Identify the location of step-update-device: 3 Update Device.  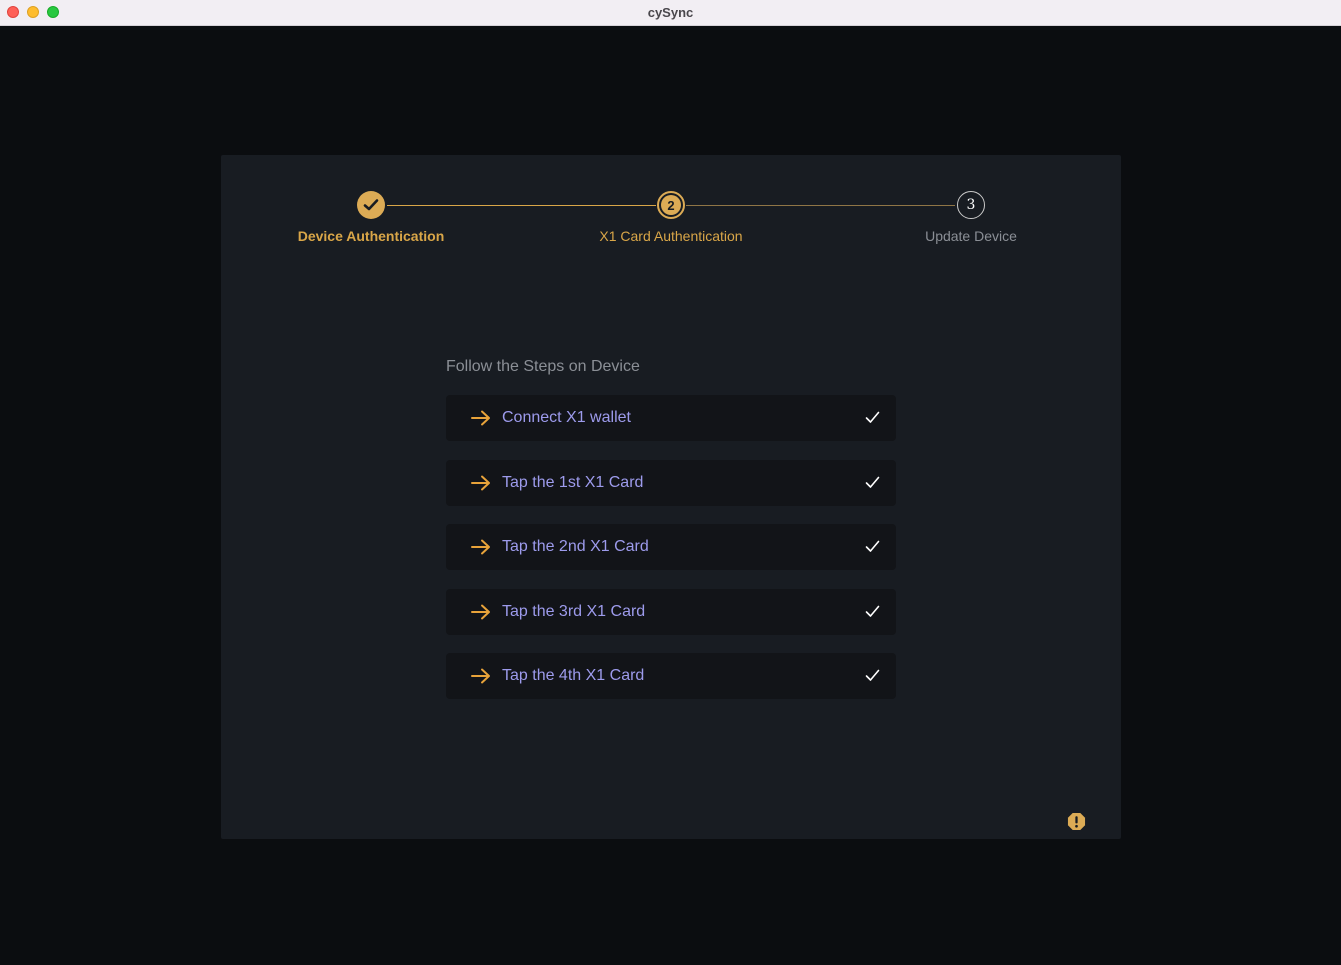
(971, 217).